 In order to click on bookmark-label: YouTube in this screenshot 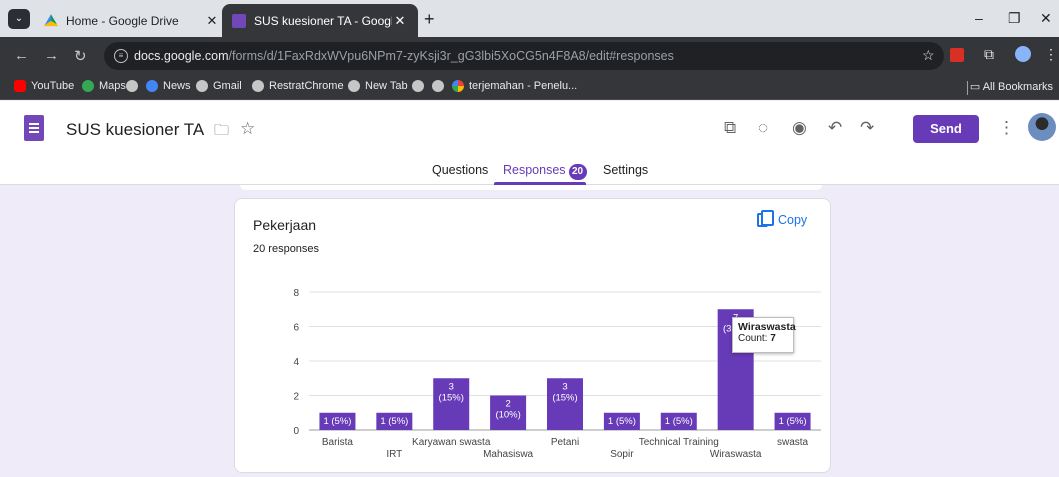, I will do `click(53, 86)`.